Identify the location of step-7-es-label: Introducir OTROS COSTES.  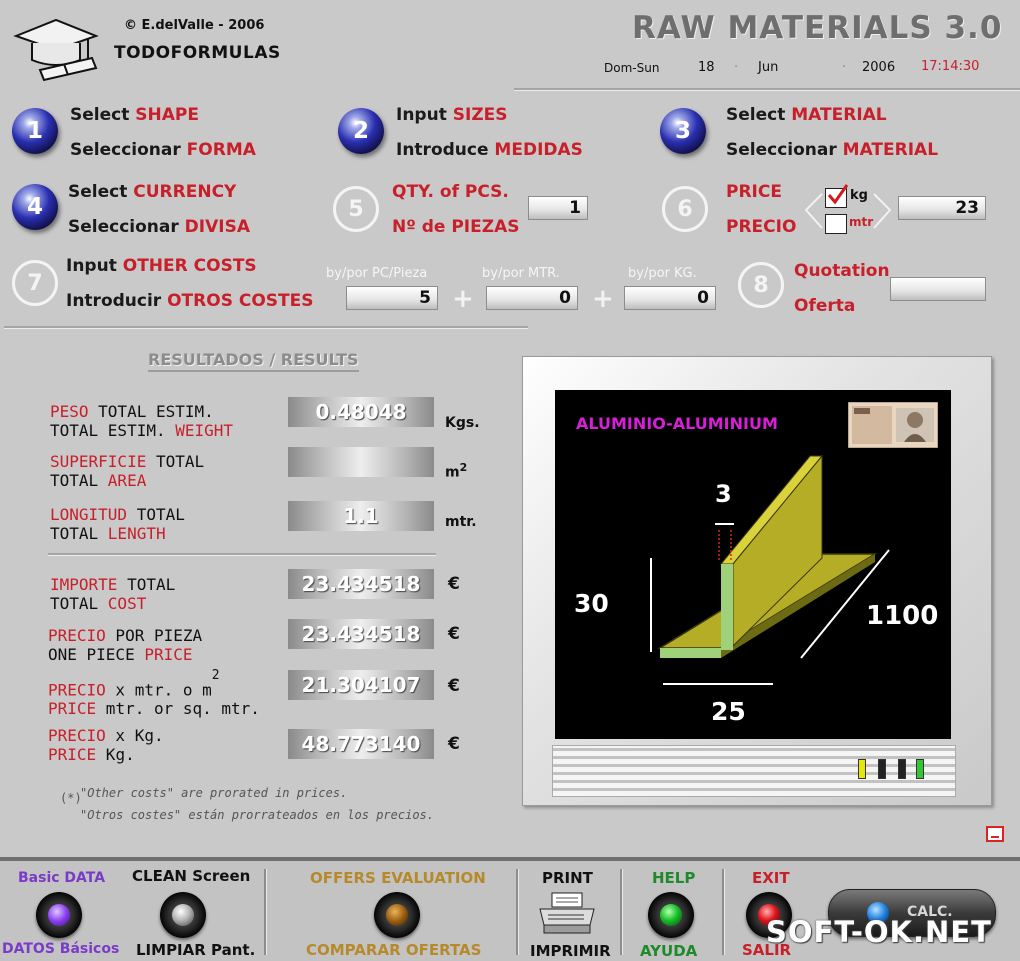
(190, 301).